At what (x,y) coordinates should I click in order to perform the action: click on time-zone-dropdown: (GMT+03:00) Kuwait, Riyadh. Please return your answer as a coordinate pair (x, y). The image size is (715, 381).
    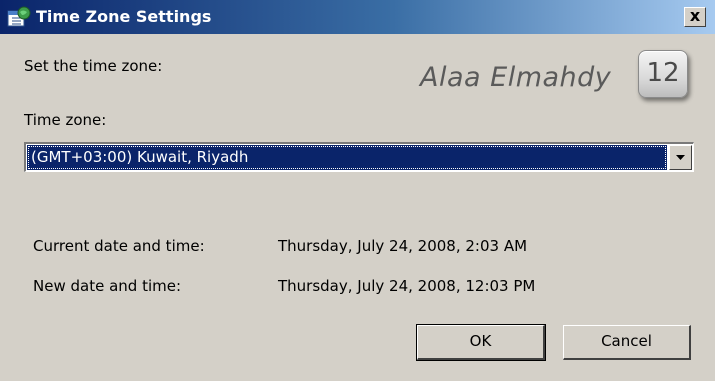
    Looking at the image, I should click on (359, 157).